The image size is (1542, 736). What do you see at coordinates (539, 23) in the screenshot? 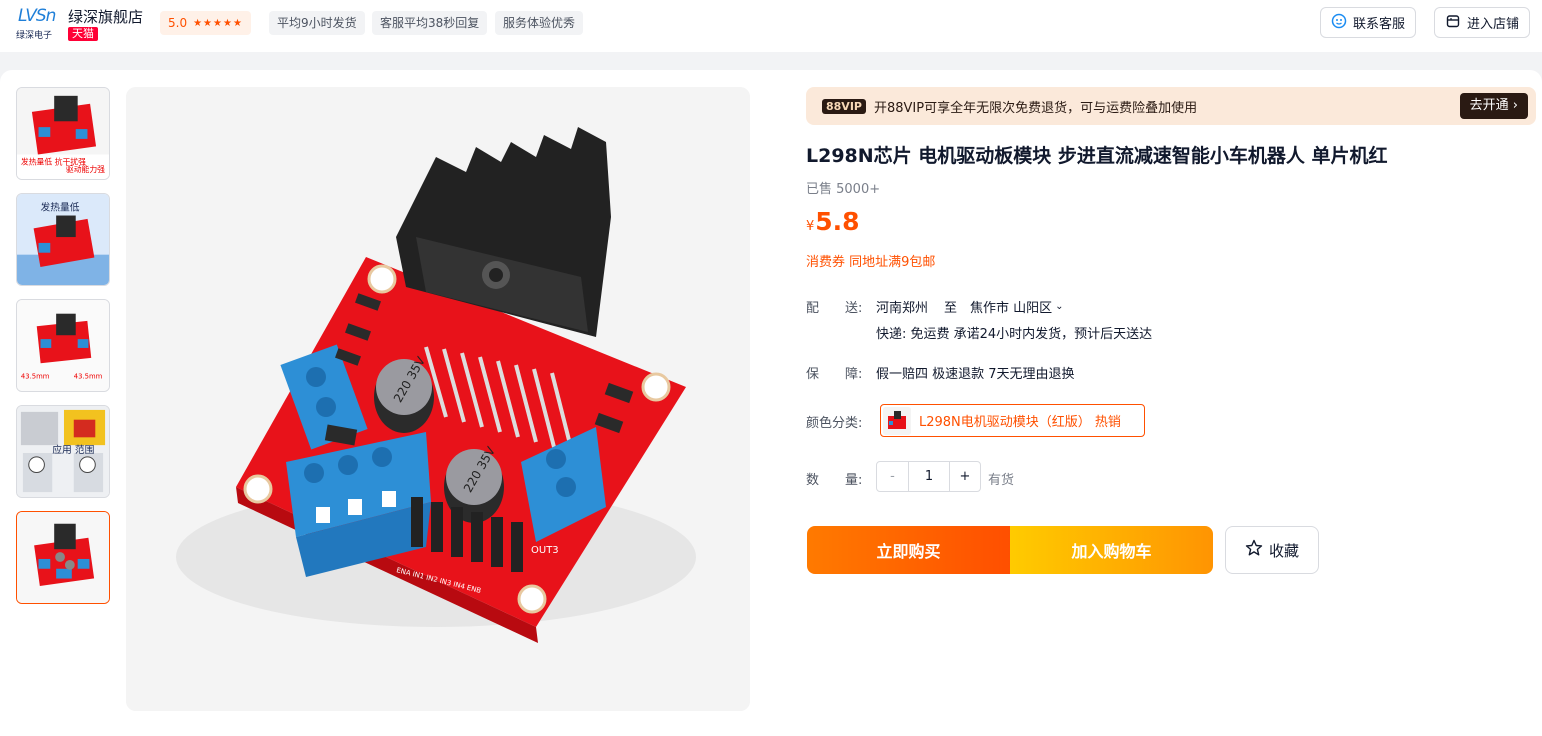
I see `shop-tag-service: 服务体验优秀` at bounding box center [539, 23].